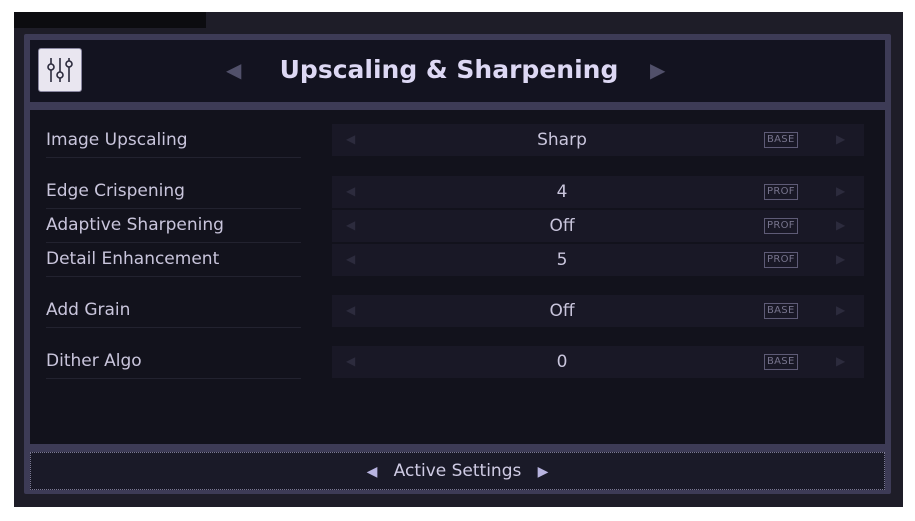  I want to click on setting-label-image-upscaling: Image Upscaling, so click(173, 141).